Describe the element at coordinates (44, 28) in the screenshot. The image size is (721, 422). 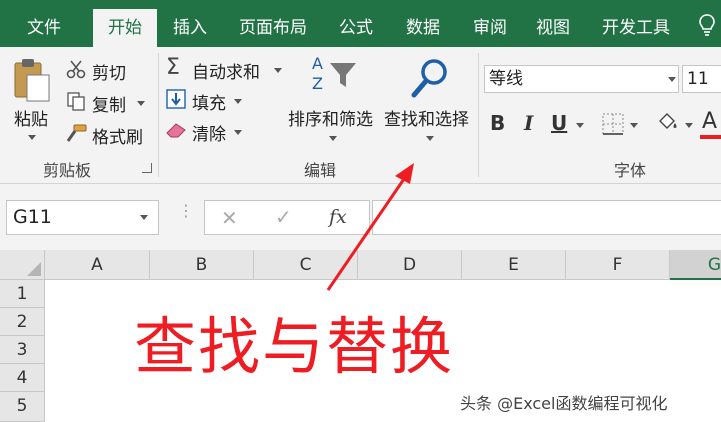
I see `tab-file: 文件` at that location.